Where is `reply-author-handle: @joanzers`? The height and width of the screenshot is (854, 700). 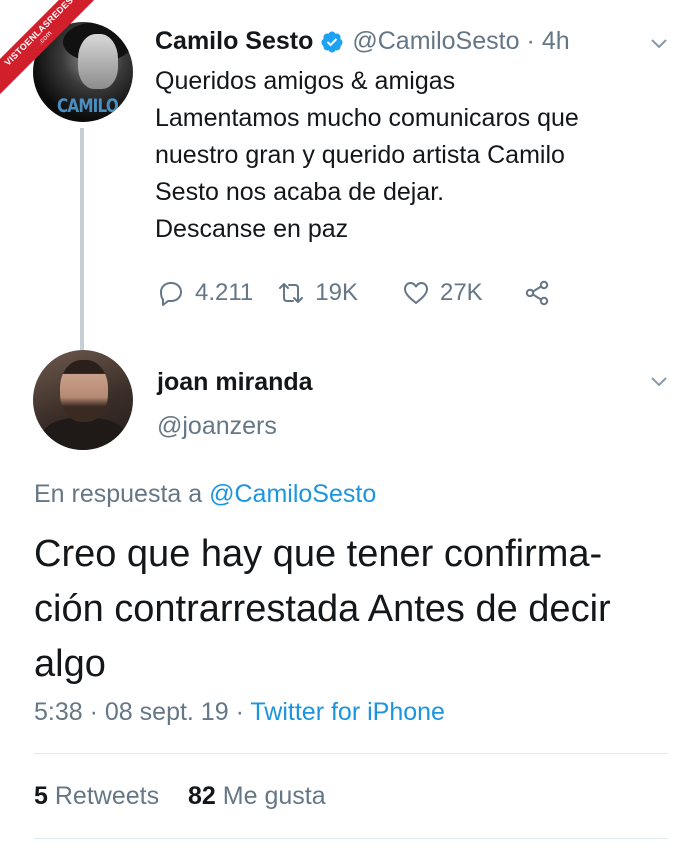 reply-author-handle: @joanzers is located at coordinates (217, 426).